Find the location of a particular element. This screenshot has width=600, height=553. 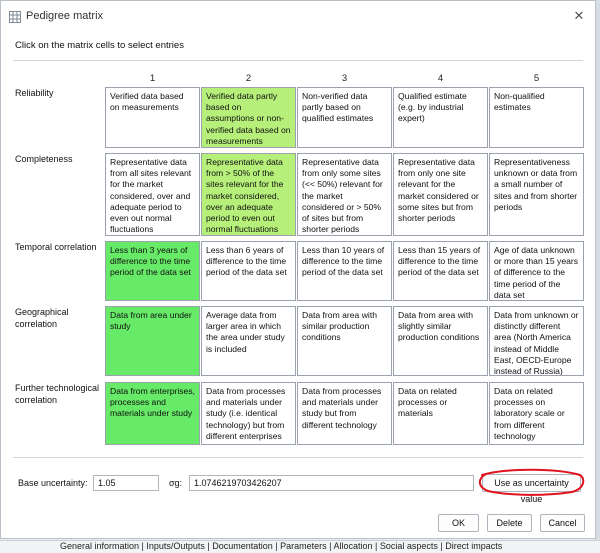

matrix-cell: Verified data based on measurements is located at coordinates (152, 117).